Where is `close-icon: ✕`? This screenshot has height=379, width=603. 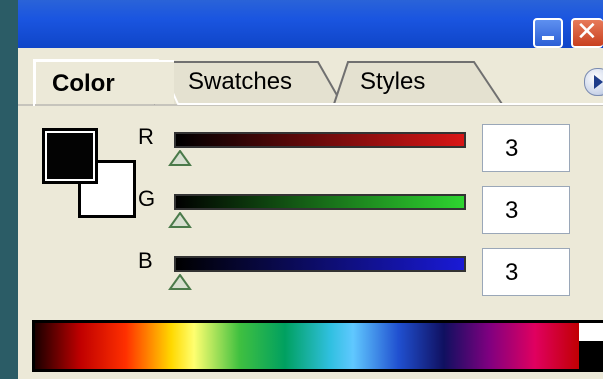 close-icon: ✕ is located at coordinates (587, 32).